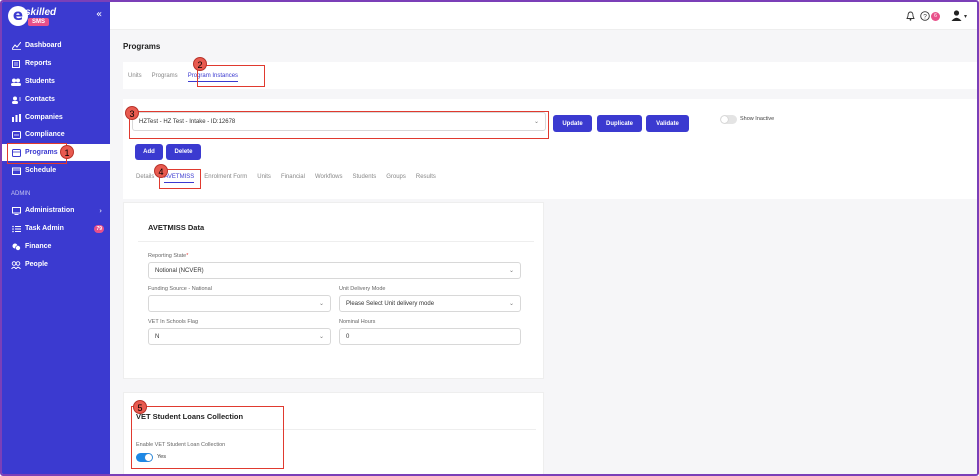 This screenshot has height=476, width=979. I want to click on show-inactive-toggle, so click(728, 119).